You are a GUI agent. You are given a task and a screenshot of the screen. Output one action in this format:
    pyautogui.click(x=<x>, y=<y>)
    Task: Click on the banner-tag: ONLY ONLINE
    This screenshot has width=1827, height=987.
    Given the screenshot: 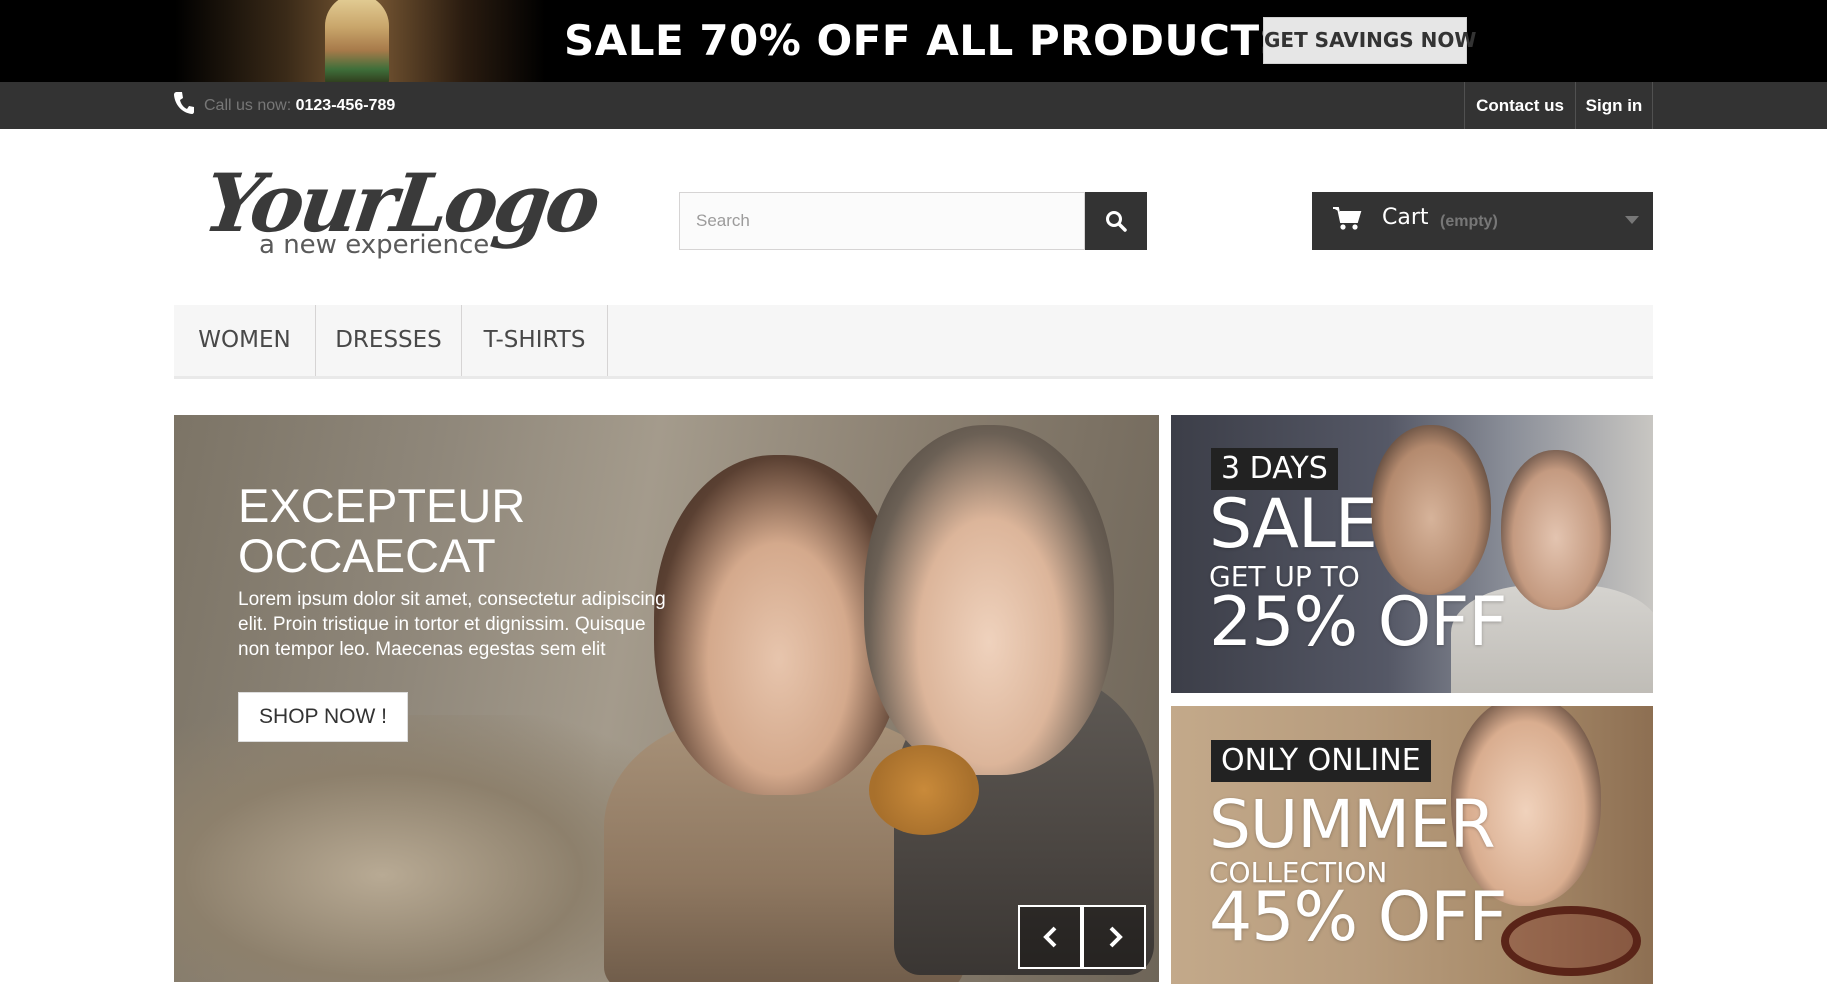 What is the action you would take?
    pyautogui.click(x=1321, y=761)
    